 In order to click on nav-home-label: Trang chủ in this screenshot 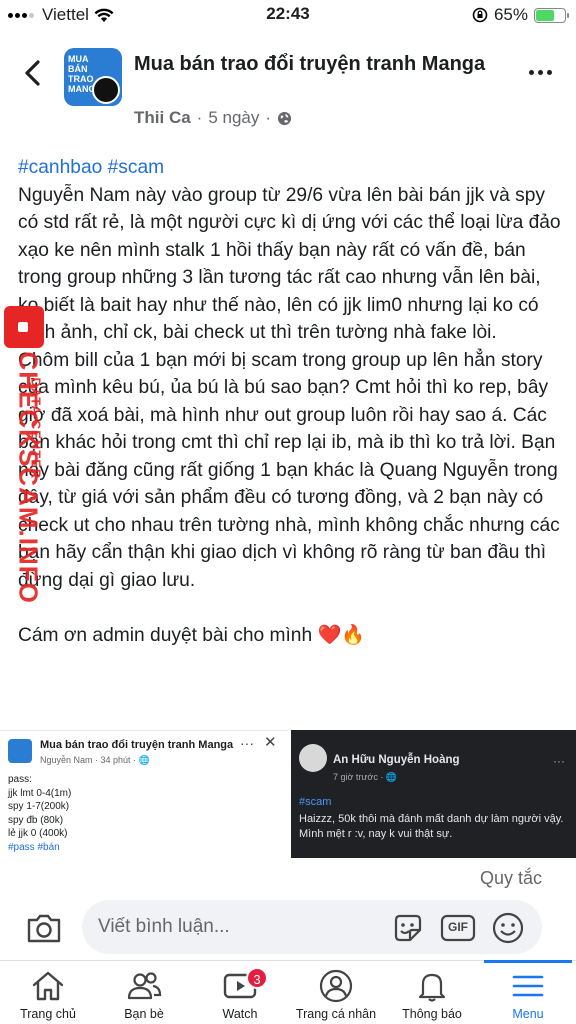, I will do `click(48, 1014)`.